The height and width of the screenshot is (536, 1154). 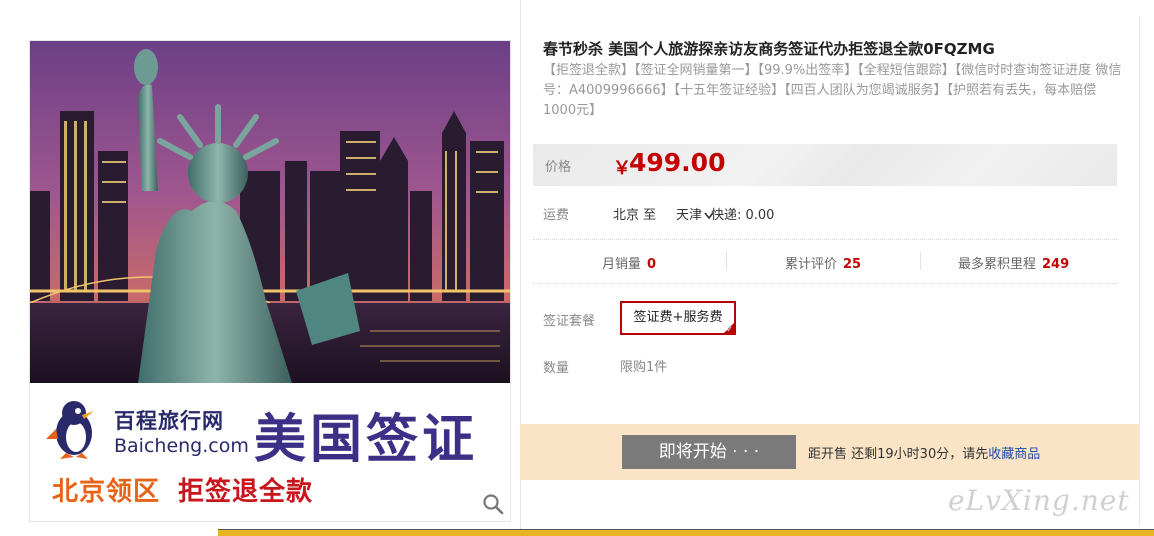 I want to click on banner-subtitle: 北京领区 拒签退全款, so click(x=182, y=489).